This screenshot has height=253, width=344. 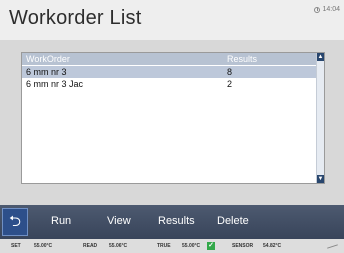 What do you see at coordinates (169, 59) in the screenshot?
I see `list-header: WorkOrder Results` at bounding box center [169, 59].